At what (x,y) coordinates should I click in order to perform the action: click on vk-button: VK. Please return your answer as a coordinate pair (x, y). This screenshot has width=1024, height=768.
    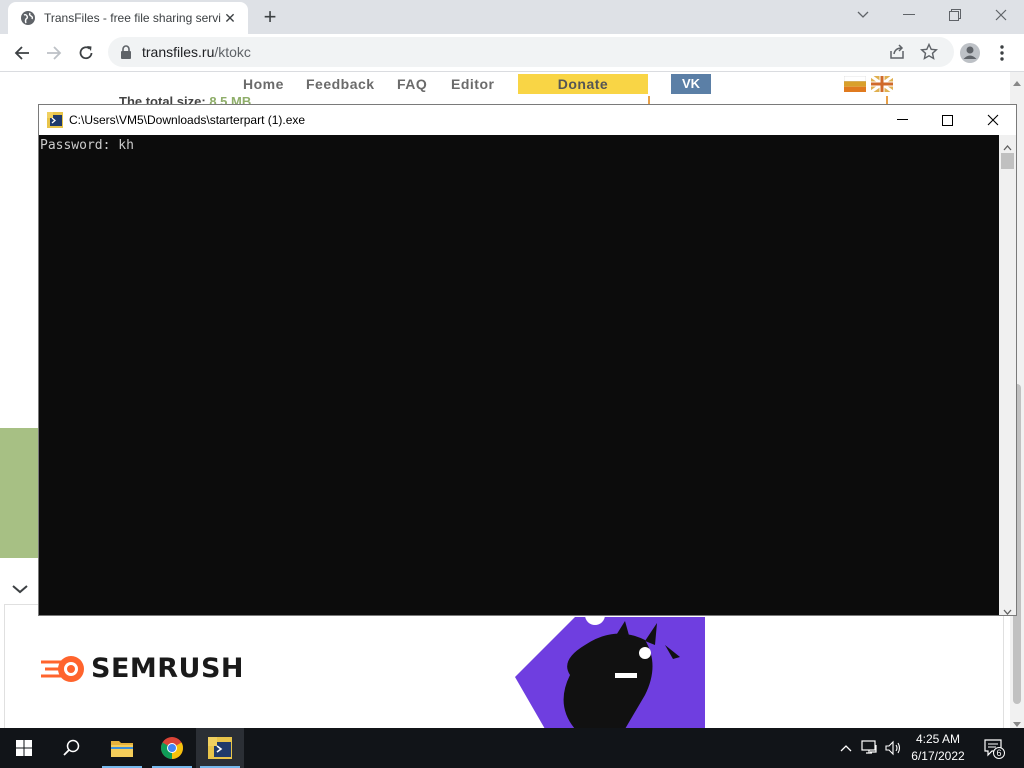
    Looking at the image, I should click on (691, 84).